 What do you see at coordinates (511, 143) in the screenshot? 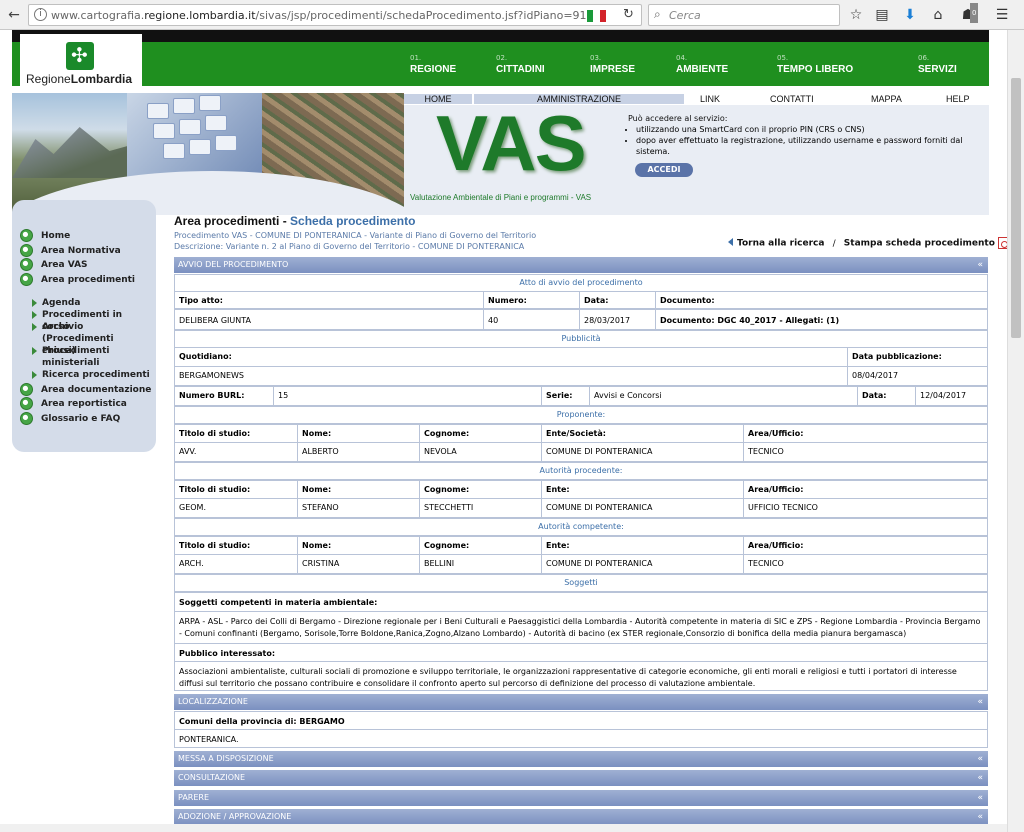
I see `vas-logo: VAS` at bounding box center [511, 143].